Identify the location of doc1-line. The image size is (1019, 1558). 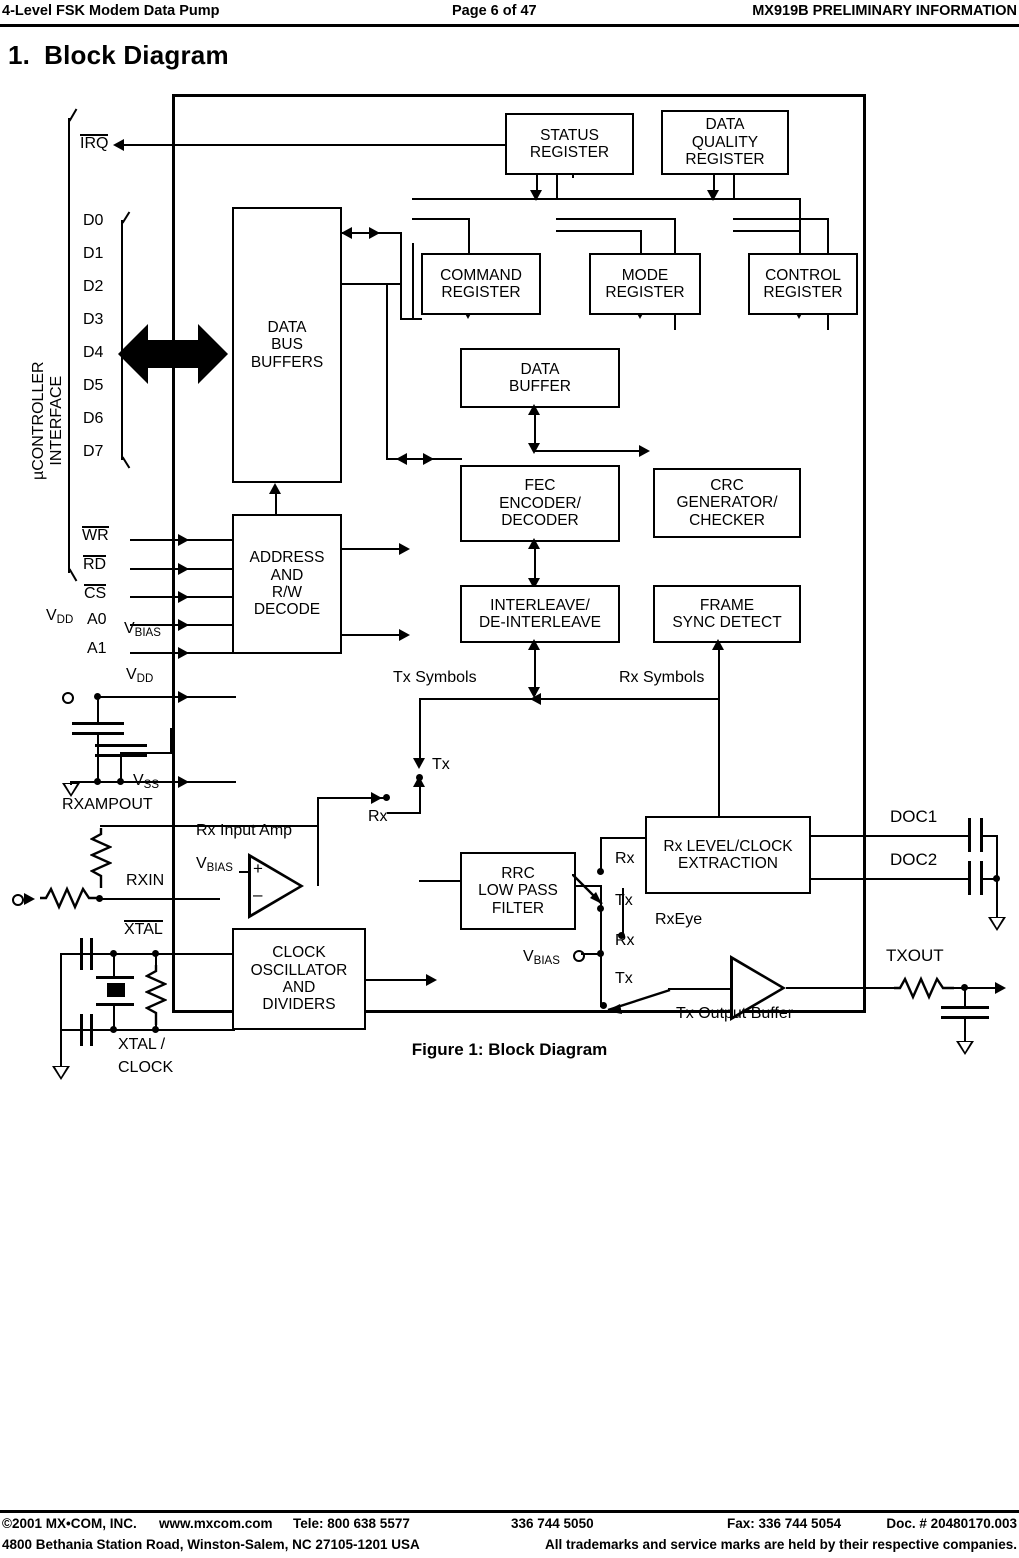
(891, 836).